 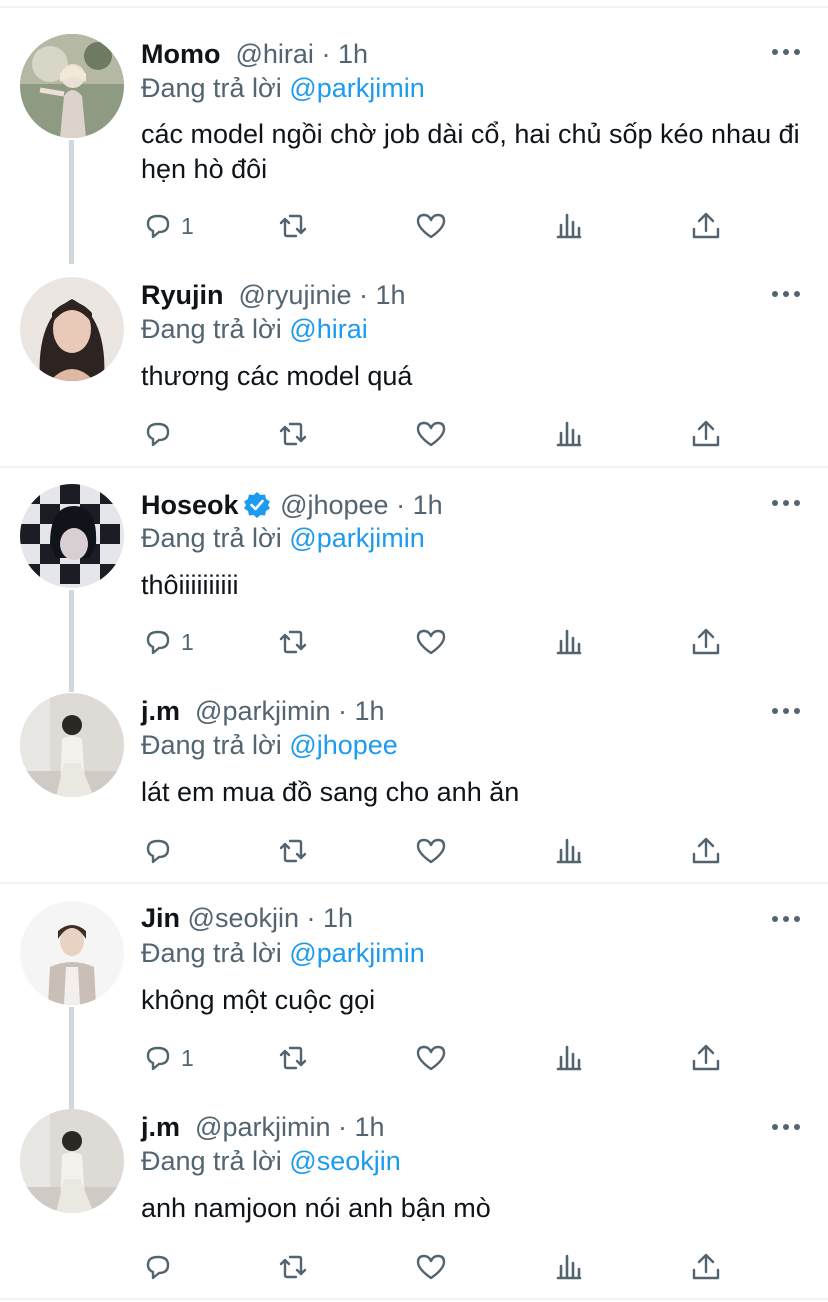 I want to click on user-handle: @seokjin, so click(x=243, y=918).